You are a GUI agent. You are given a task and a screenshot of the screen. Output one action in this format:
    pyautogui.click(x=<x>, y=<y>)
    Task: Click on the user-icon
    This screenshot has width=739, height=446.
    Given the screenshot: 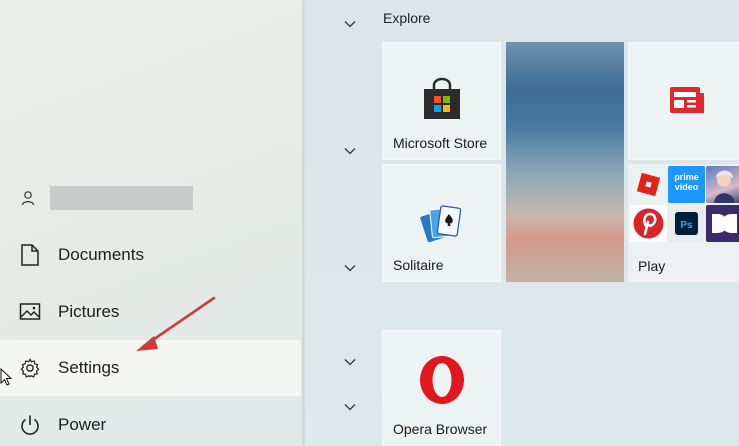 What is the action you would take?
    pyautogui.click(x=28, y=198)
    